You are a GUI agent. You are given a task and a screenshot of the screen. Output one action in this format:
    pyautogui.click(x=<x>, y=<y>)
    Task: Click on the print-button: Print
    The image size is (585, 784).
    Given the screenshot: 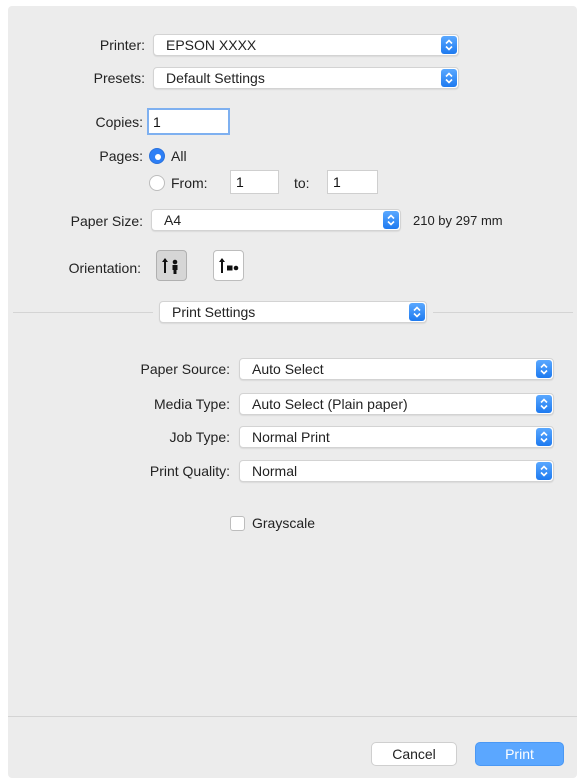 What is the action you would take?
    pyautogui.click(x=519, y=754)
    